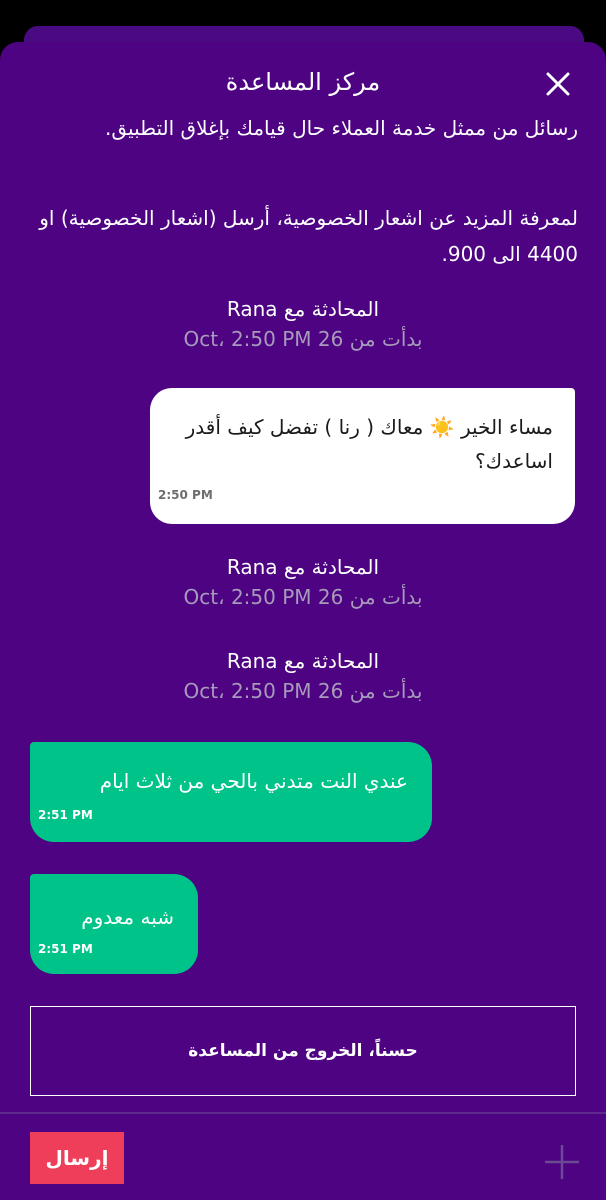 The image size is (606, 1200). I want to click on user-message-bubble: شبه معدوم 2:51 PM, so click(114, 924).